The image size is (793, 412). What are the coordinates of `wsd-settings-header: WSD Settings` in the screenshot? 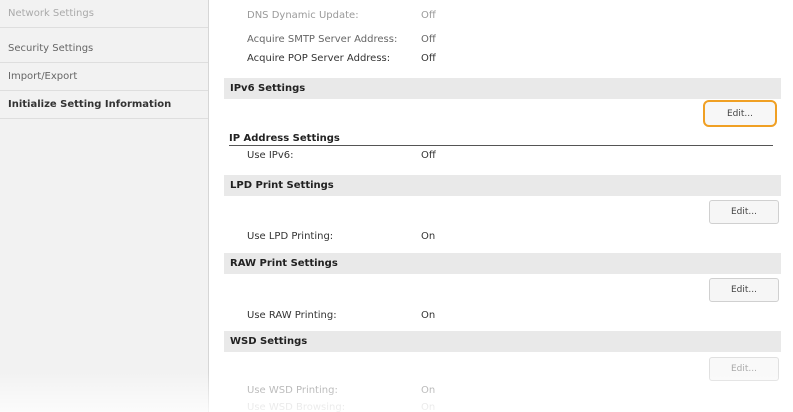 It's located at (502, 341).